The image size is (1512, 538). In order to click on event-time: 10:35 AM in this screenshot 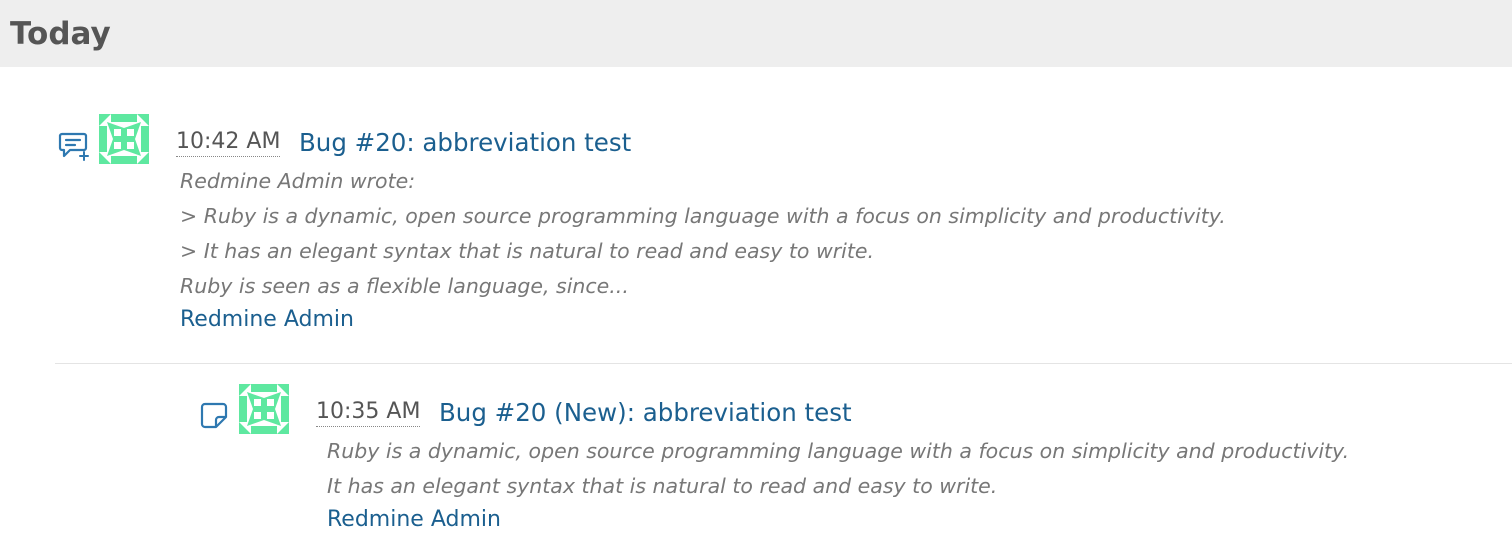, I will do `click(368, 412)`.